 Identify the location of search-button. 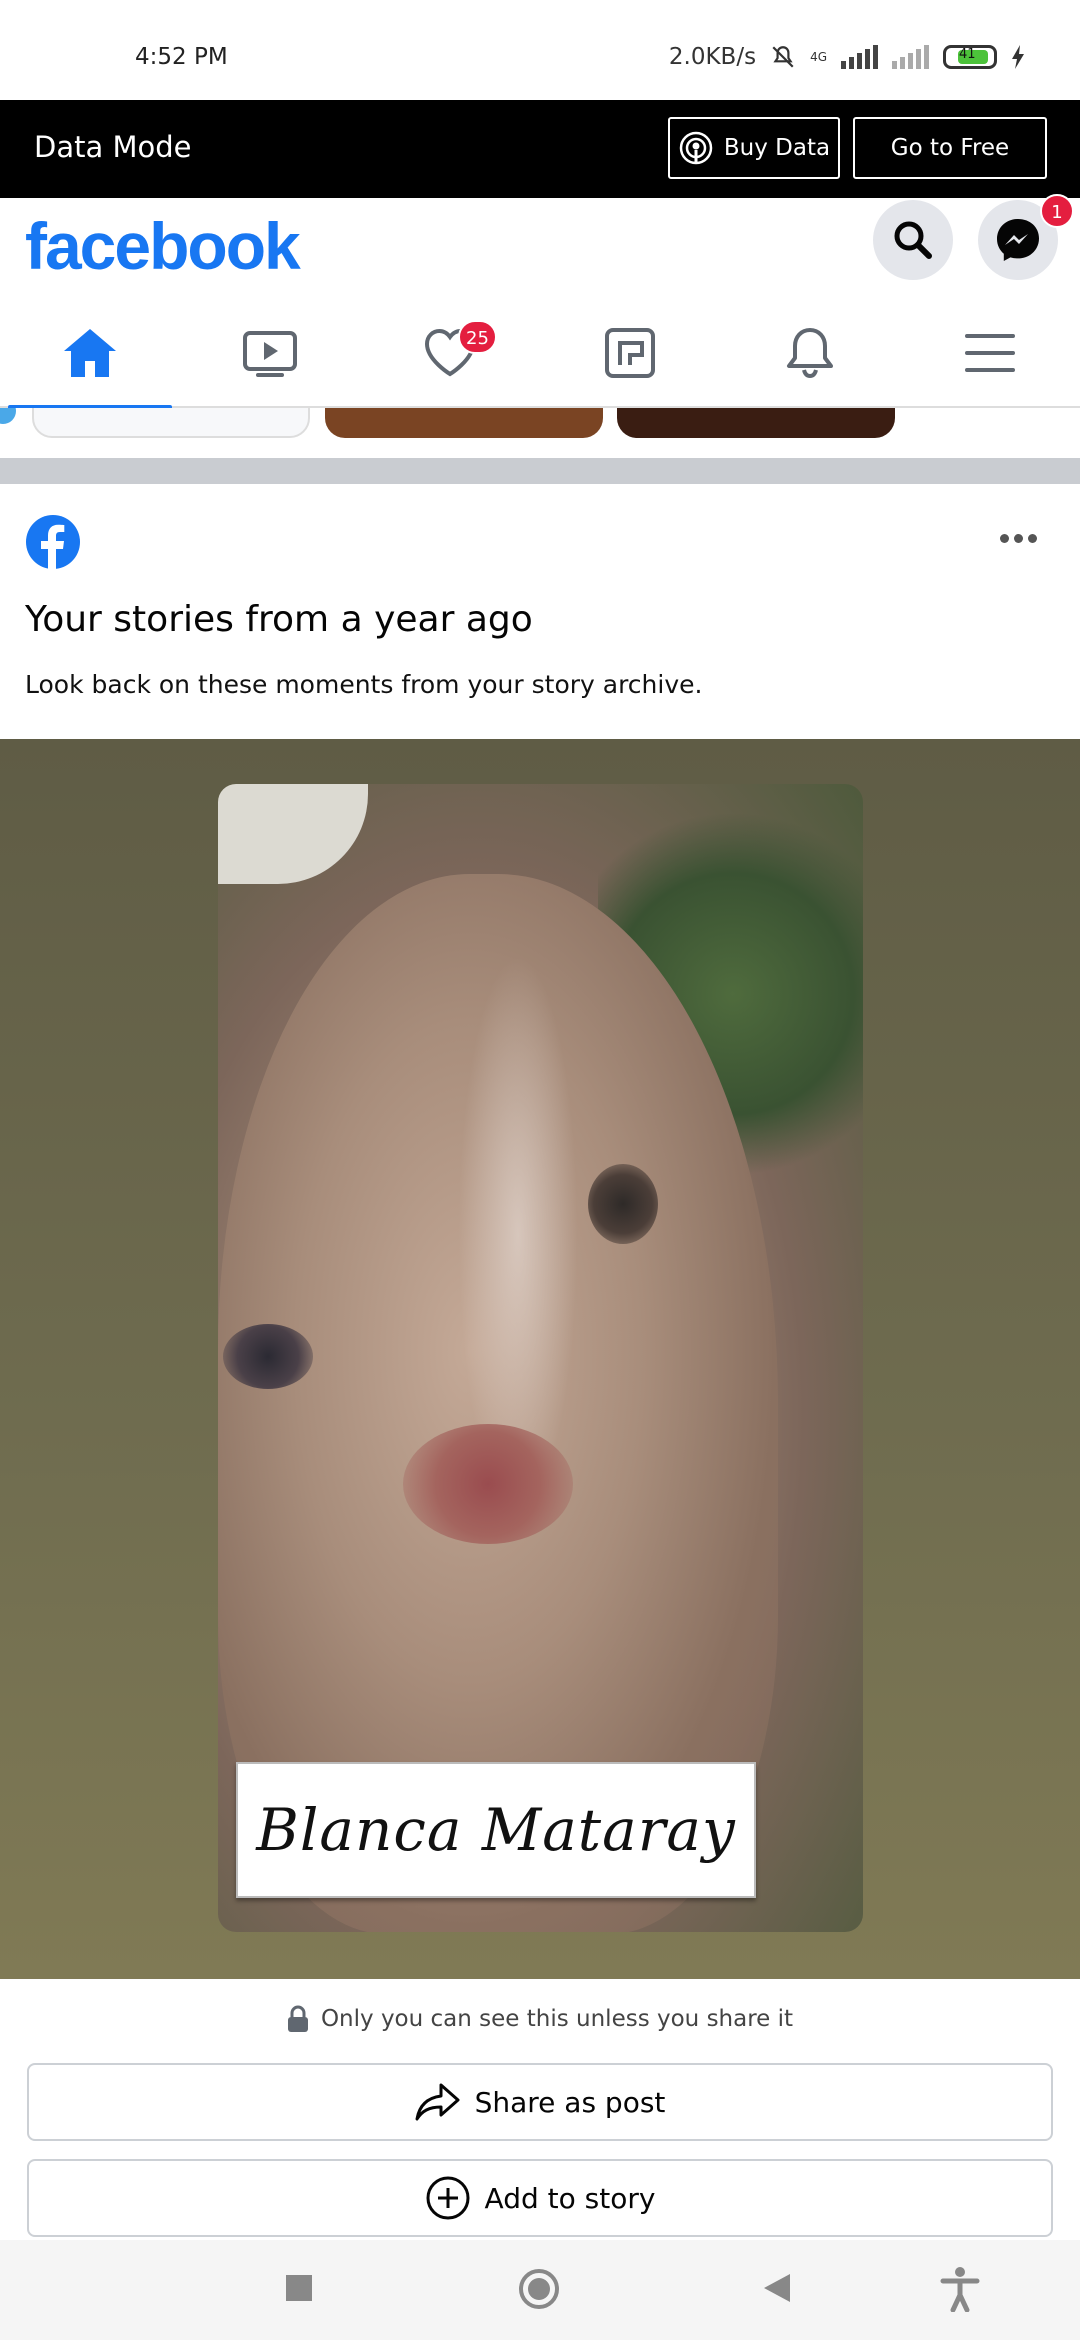
(913, 240).